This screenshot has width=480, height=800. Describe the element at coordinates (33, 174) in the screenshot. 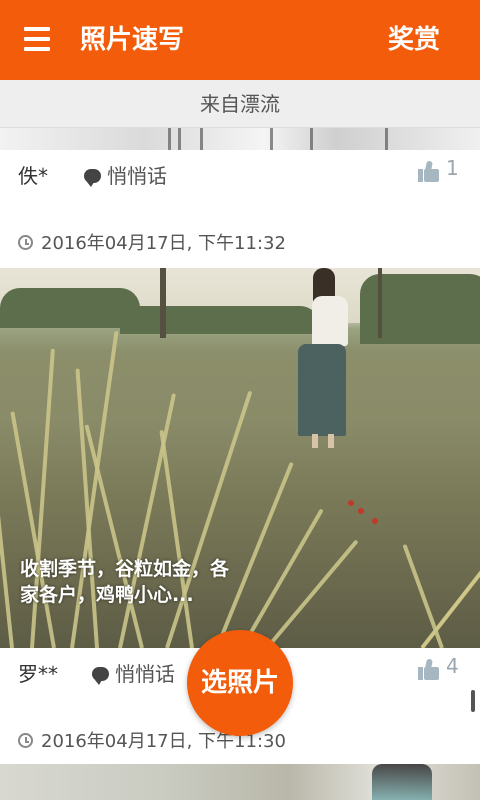

I see `post-username: 佚*` at that location.